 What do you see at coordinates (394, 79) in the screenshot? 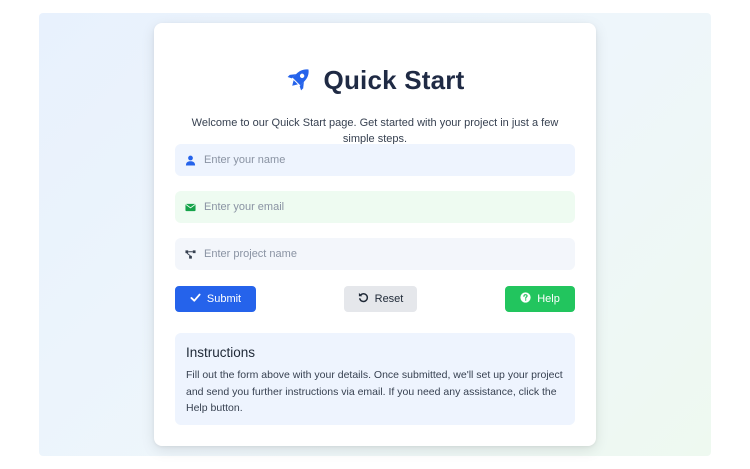
I see `page-title: Quick Start` at bounding box center [394, 79].